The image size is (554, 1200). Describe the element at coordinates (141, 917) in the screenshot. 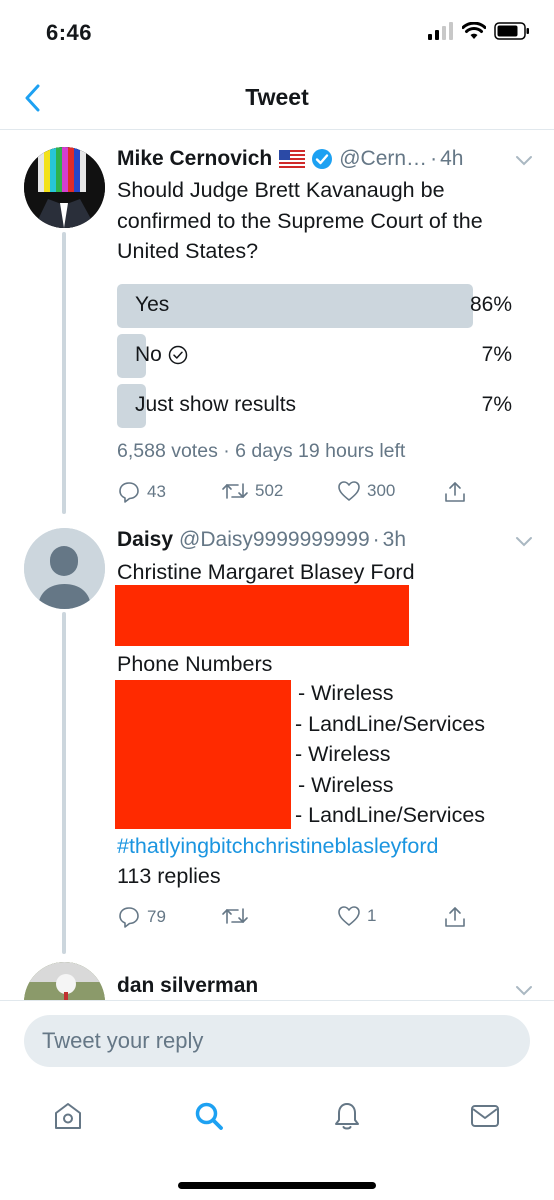

I see `reply-button: 79` at that location.